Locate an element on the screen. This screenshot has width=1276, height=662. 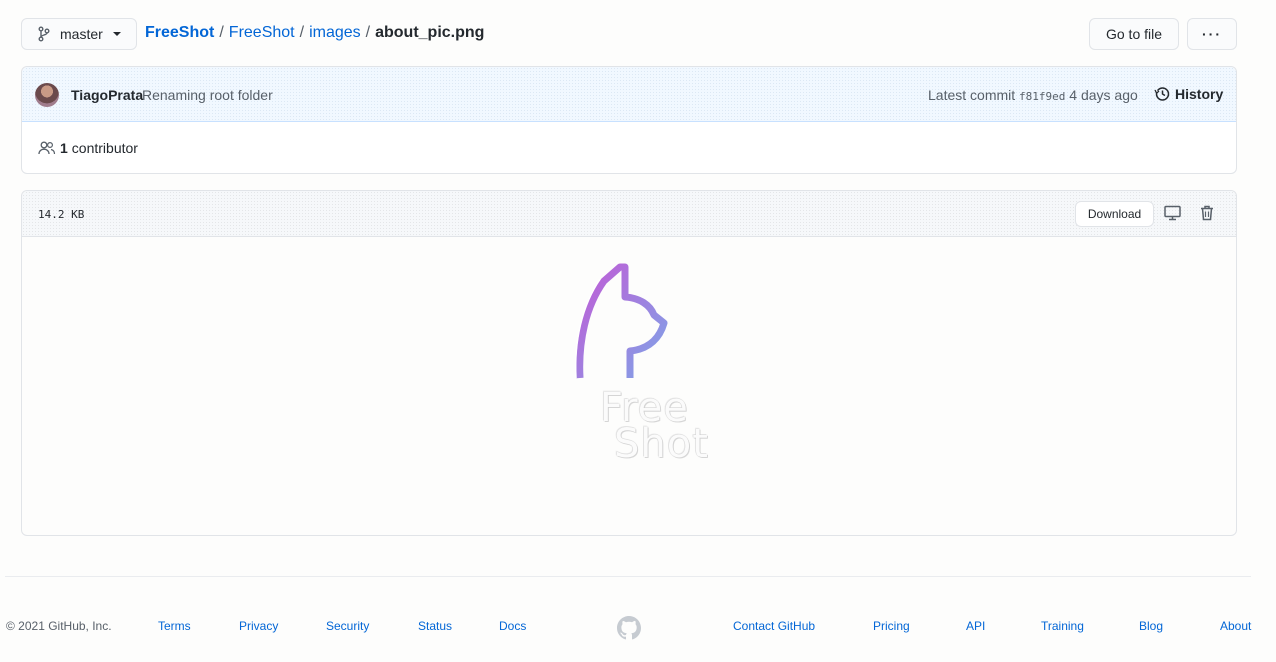
monitor-icon is located at coordinates (1172, 213).